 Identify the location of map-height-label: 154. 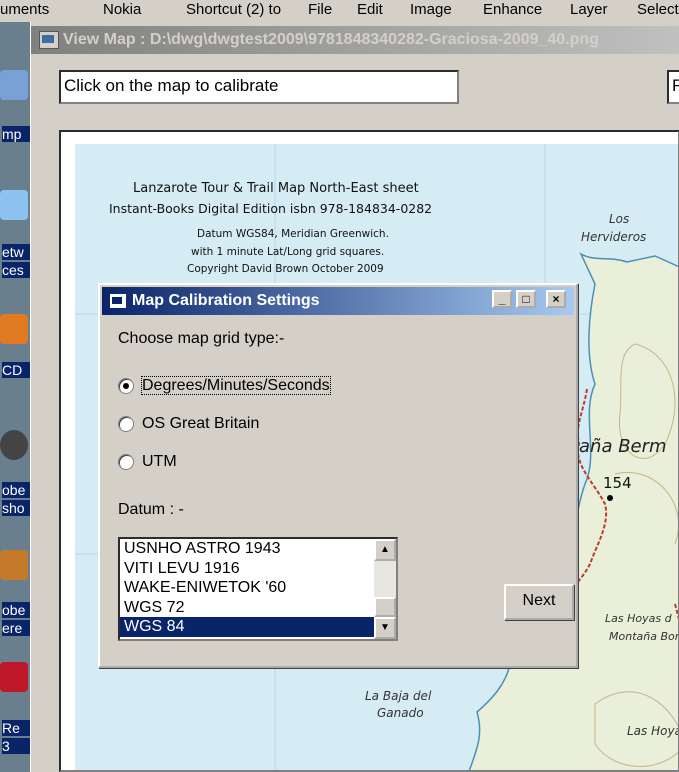
(617, 483).